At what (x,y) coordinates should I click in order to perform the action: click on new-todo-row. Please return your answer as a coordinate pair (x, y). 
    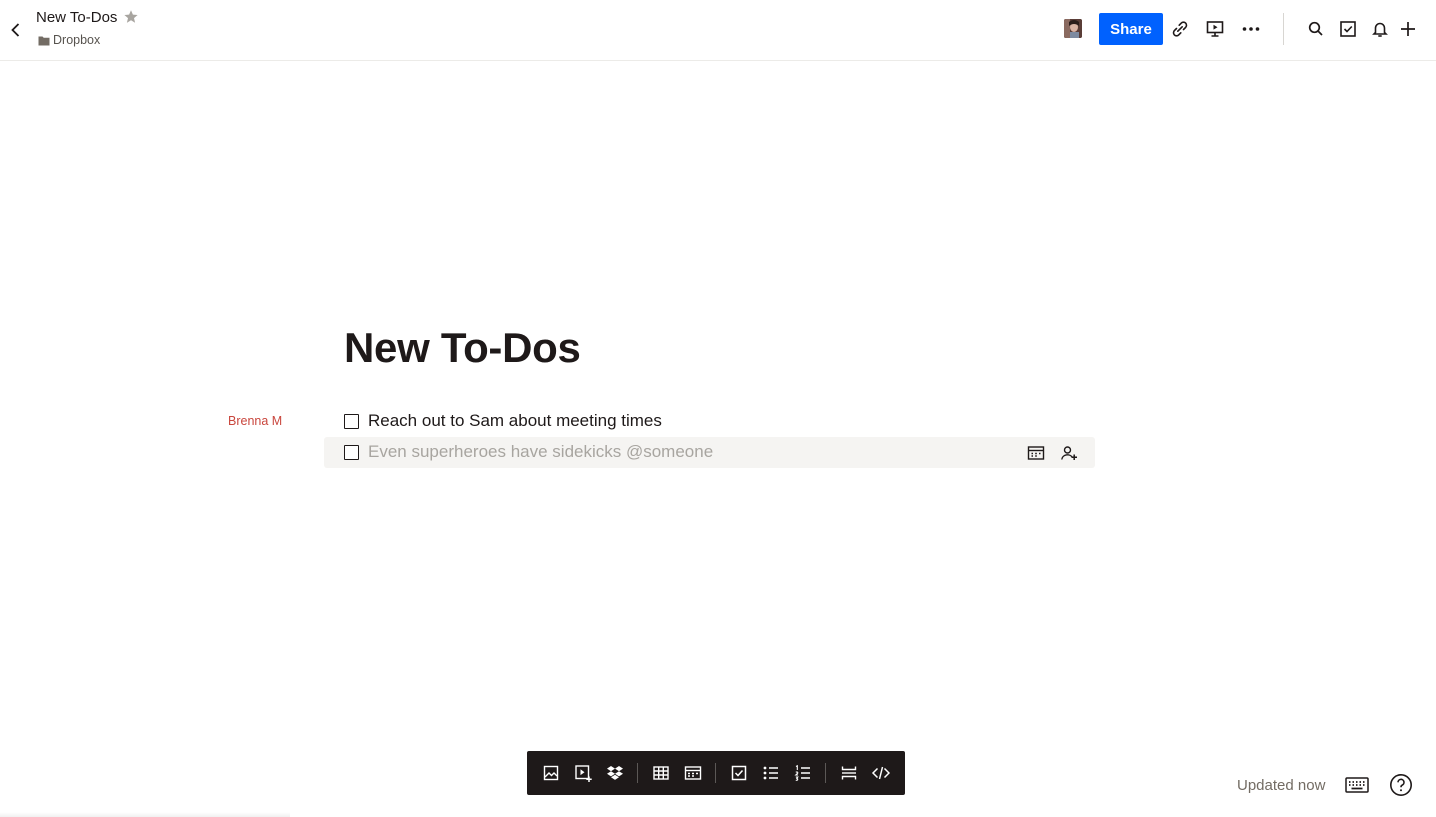
    Looking at the image, I should click on (709, 452).